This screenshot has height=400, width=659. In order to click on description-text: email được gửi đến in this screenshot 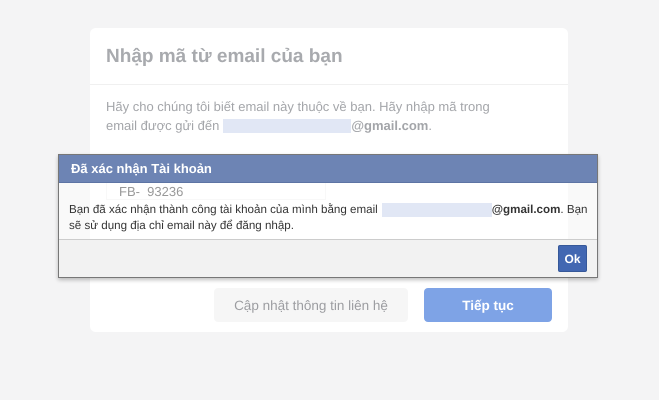, I will do `click(163, 126)`.